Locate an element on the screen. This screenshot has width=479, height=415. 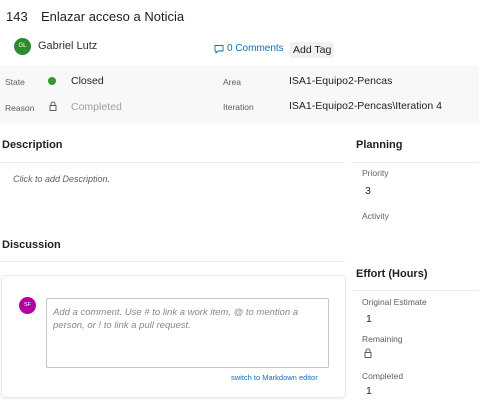
comments-link: 0 Comments is located at coordinates (249, 48).